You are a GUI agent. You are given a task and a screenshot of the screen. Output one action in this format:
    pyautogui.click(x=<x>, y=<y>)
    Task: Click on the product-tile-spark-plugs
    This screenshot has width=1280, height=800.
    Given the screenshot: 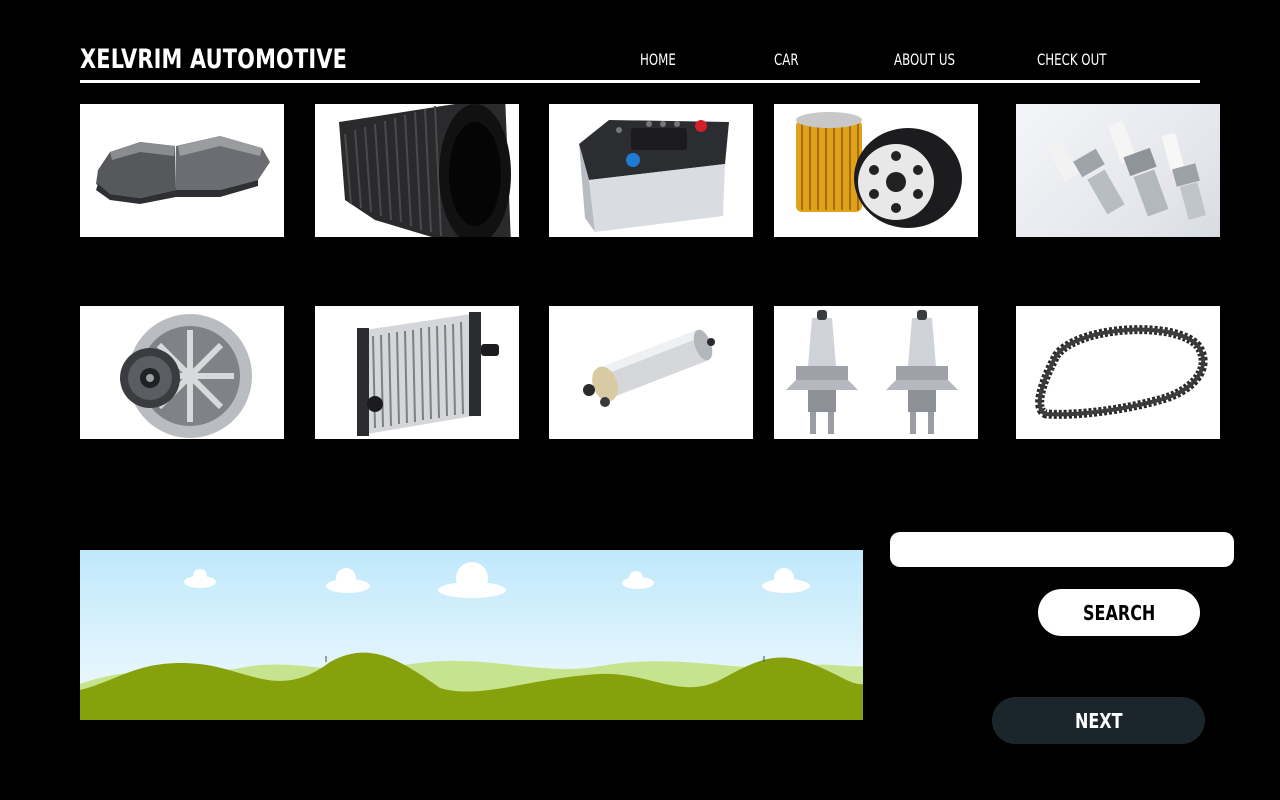 What is the action you would take?
    pyautogui.click(x=1118, y=170)
    